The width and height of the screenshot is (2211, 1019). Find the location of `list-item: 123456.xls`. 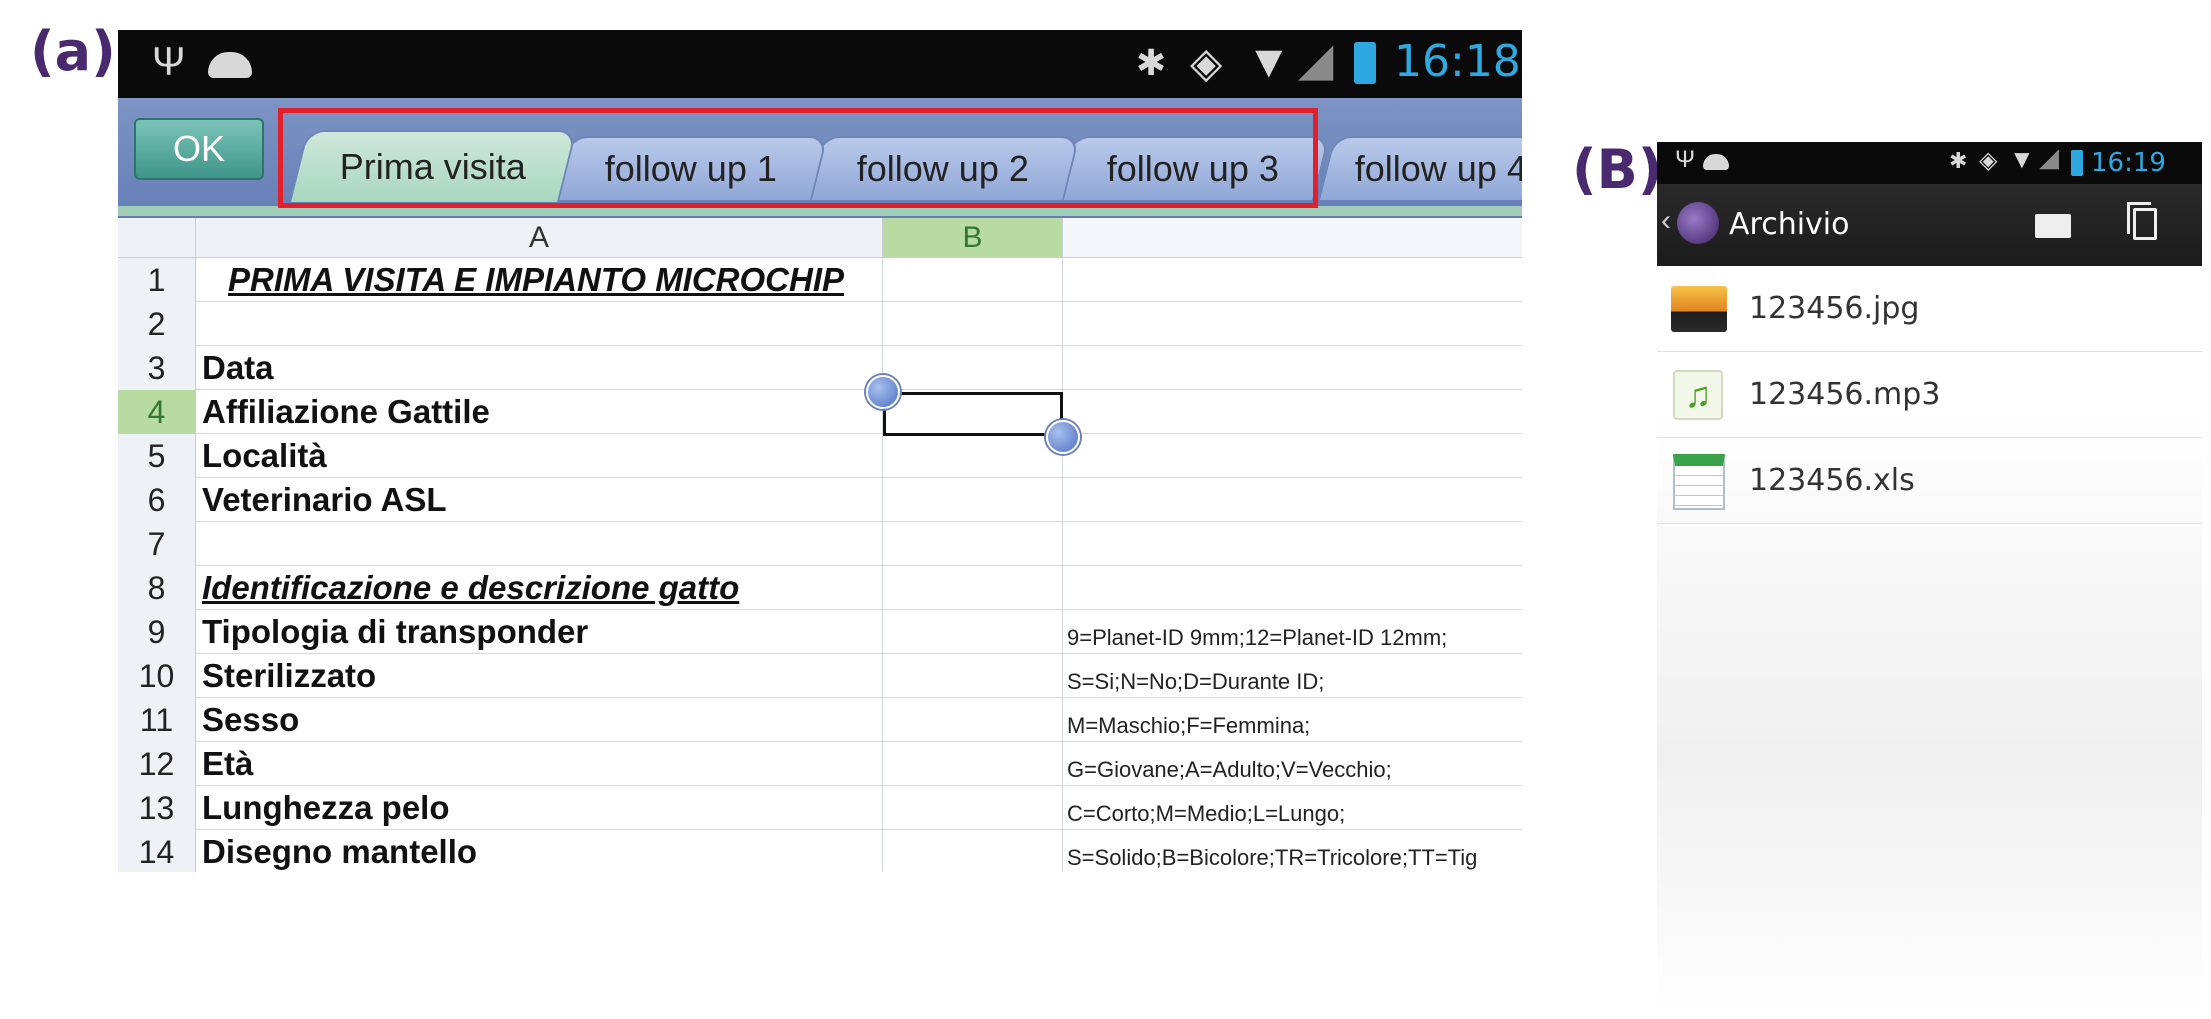

list-item: 123456.xls is located at coordinates (1929, 481).